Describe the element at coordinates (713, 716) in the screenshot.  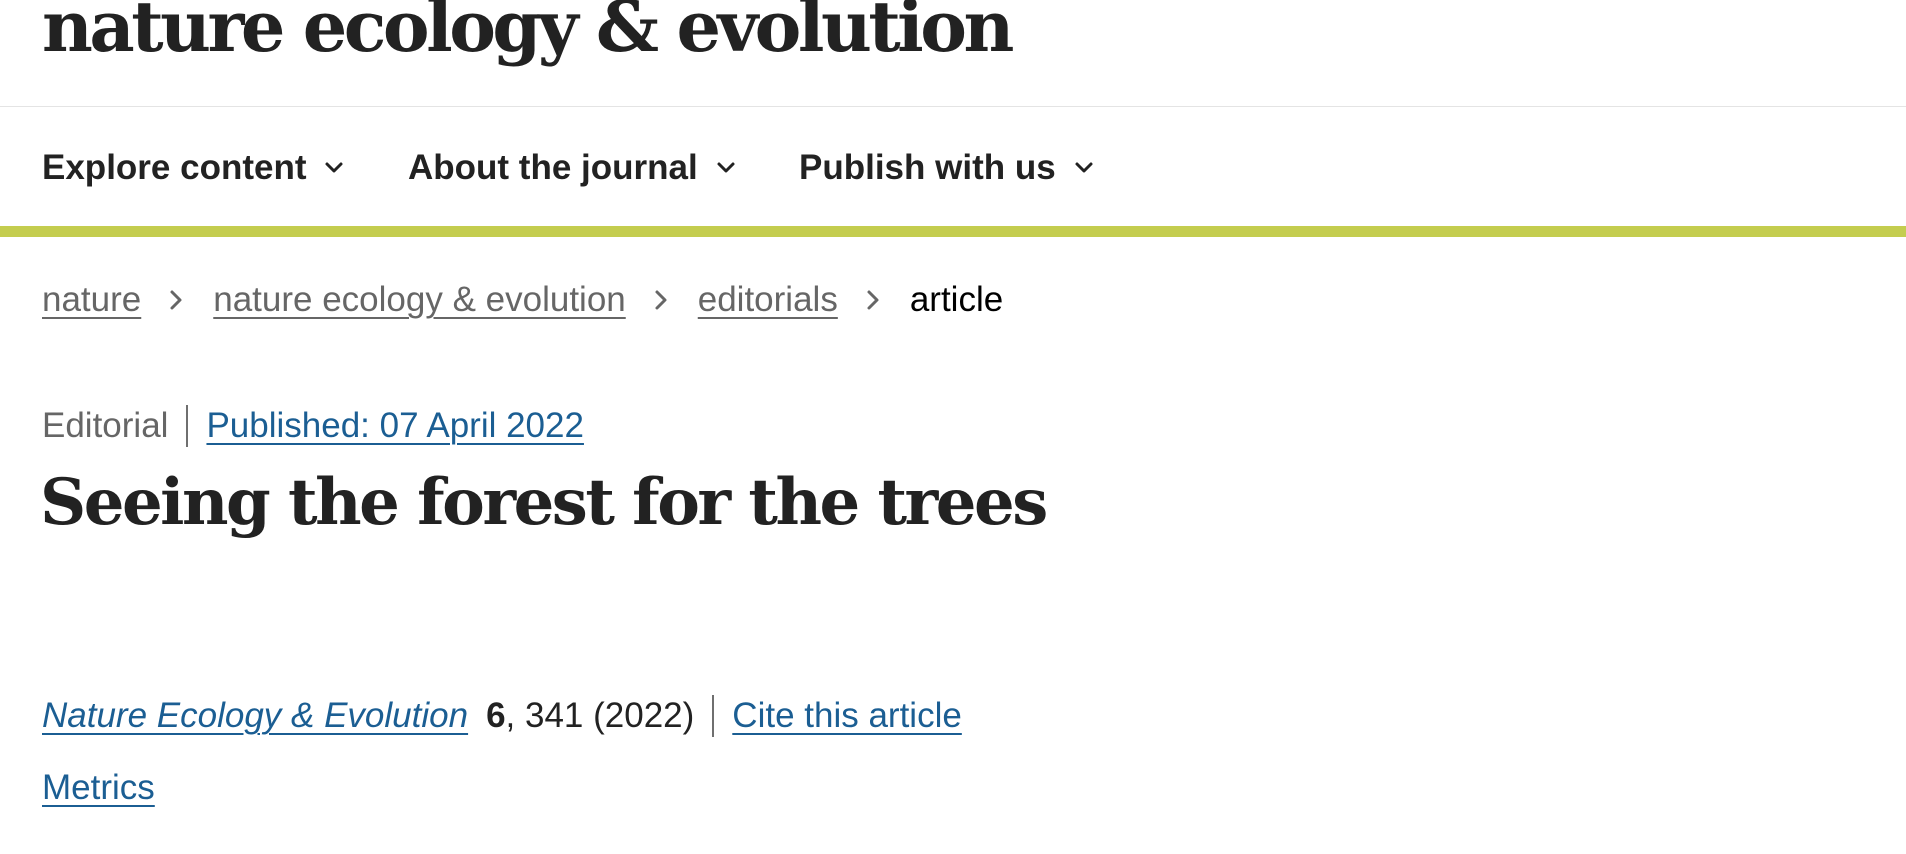
I see `citation-divider` at that location.